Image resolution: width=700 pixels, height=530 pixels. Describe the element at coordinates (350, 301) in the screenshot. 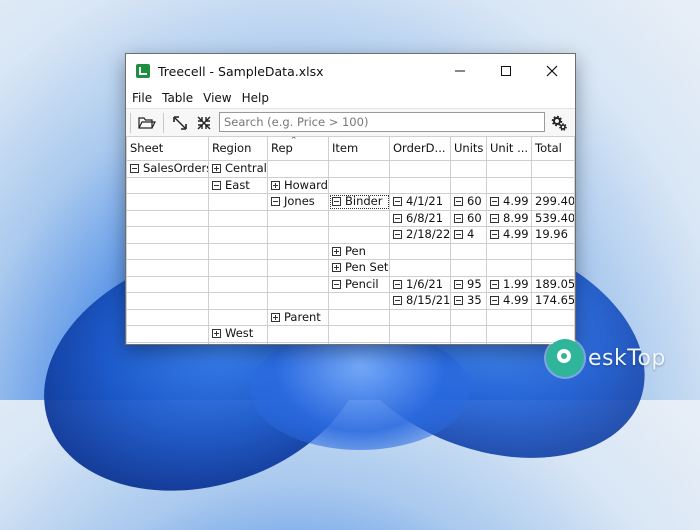

I see `table-row: 8/15/21 35 4.99 174.65` at that location.